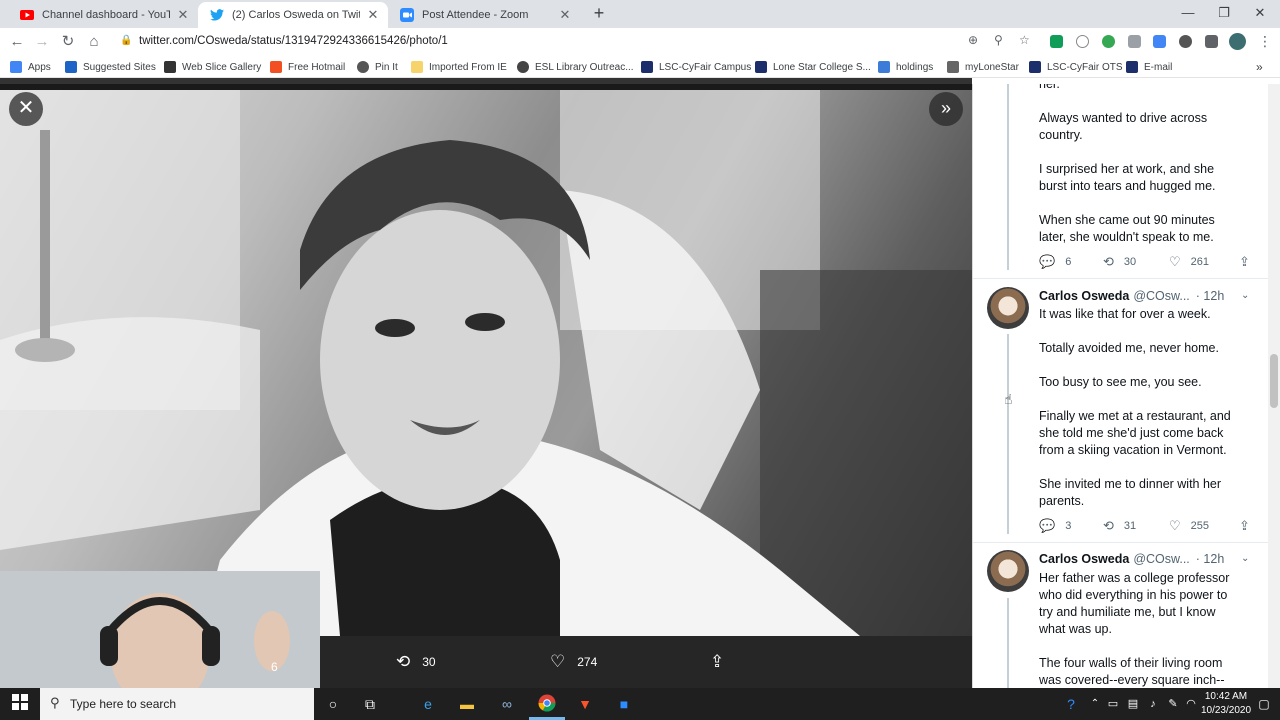 The width and height of the screenshot is (1280, 720). What do you see at coordinates (1149, 67) in the screenshot?
I see `bookmark-e-mail: E-mail` at bounding box center [1149, 67].